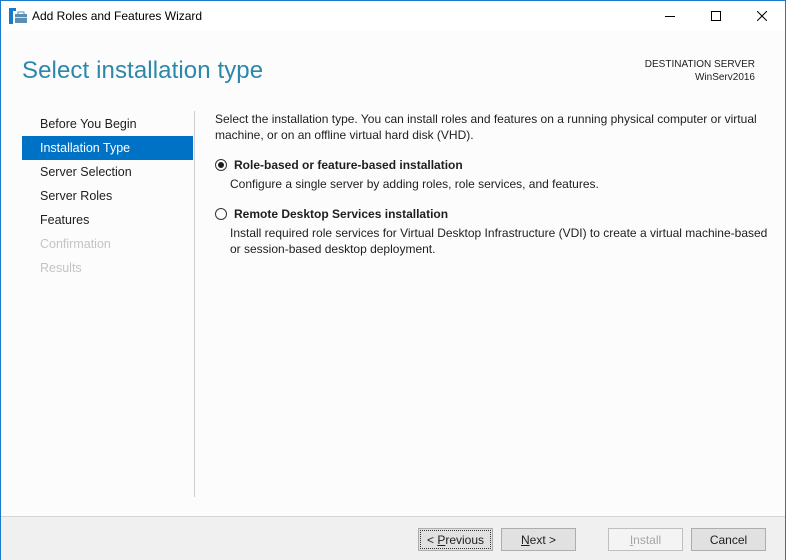 This screenshot has width=786, height=560. Describe the element at coordinates (441, 539) in the screenshot. I see `previous-mnemonic: P` at that location.